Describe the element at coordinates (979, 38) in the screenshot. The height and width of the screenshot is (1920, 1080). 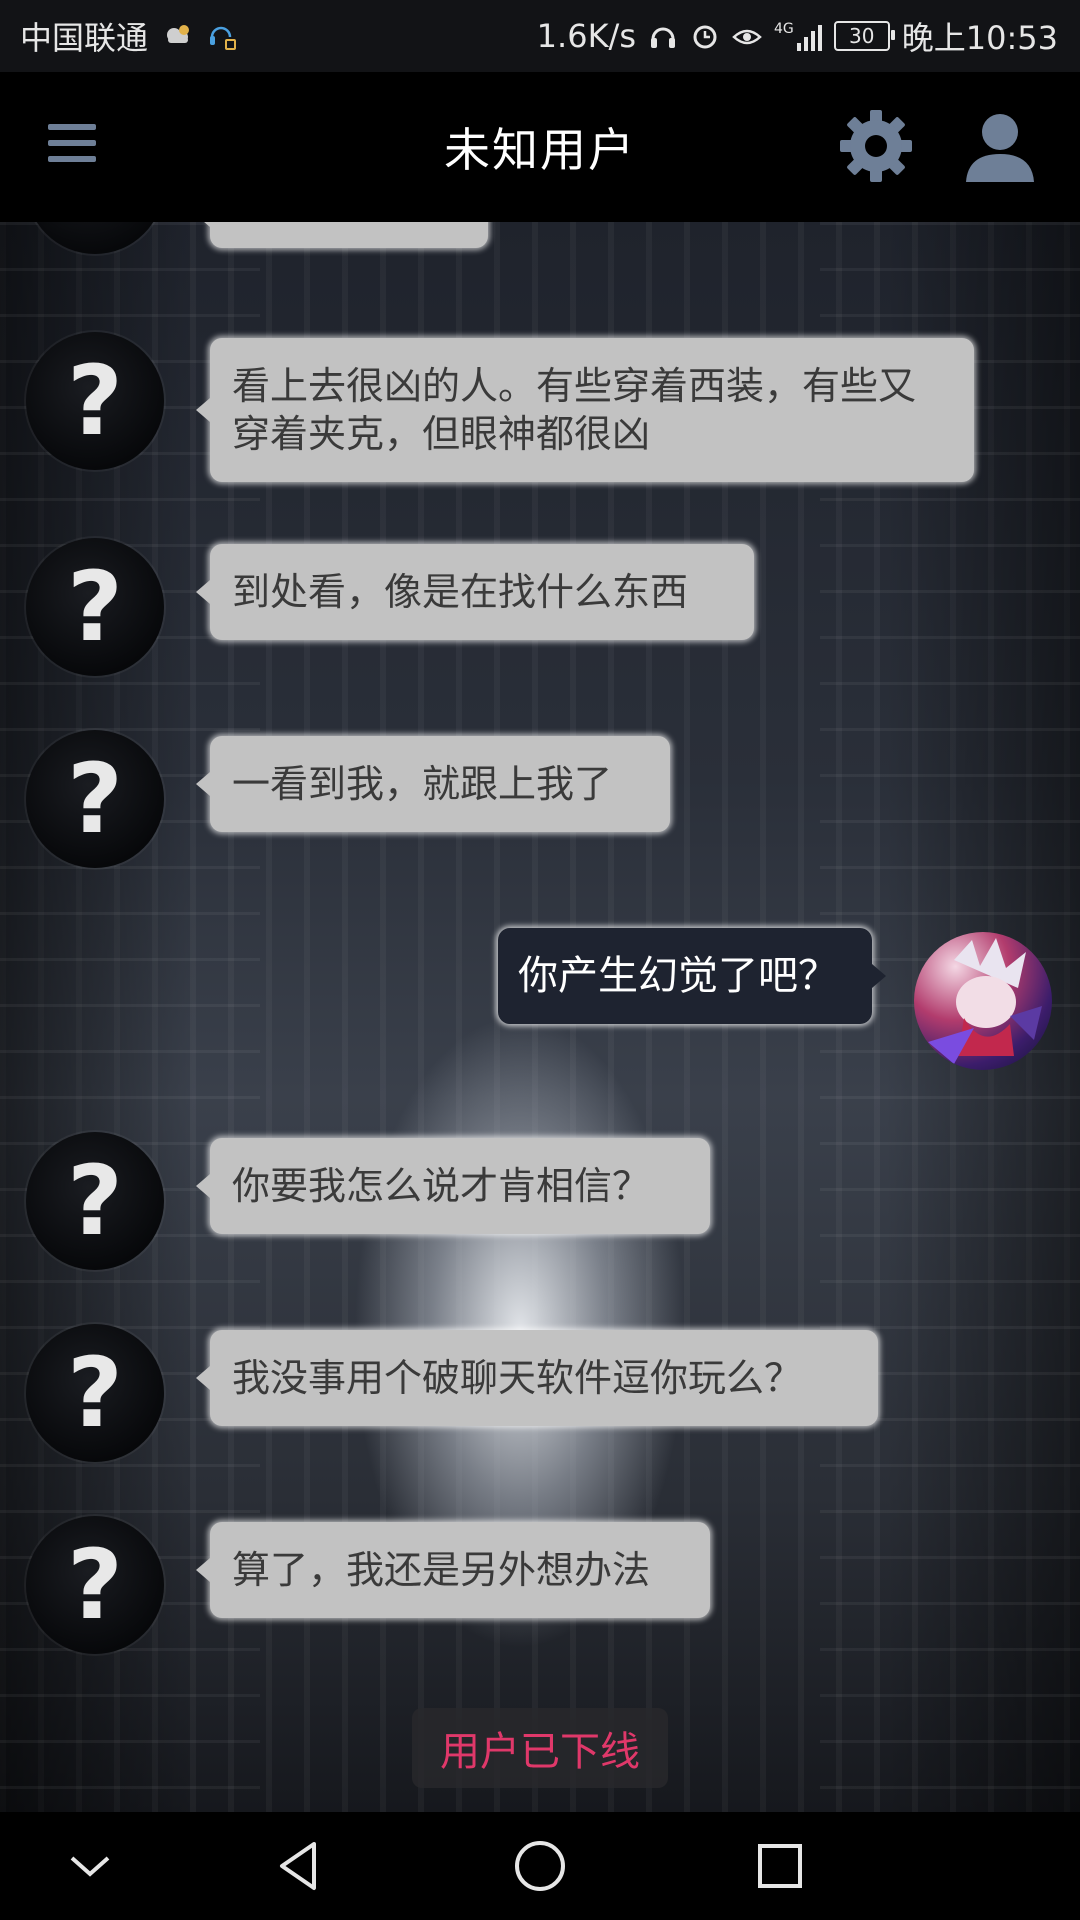
I see `clock: 晚上10:53` at that location.